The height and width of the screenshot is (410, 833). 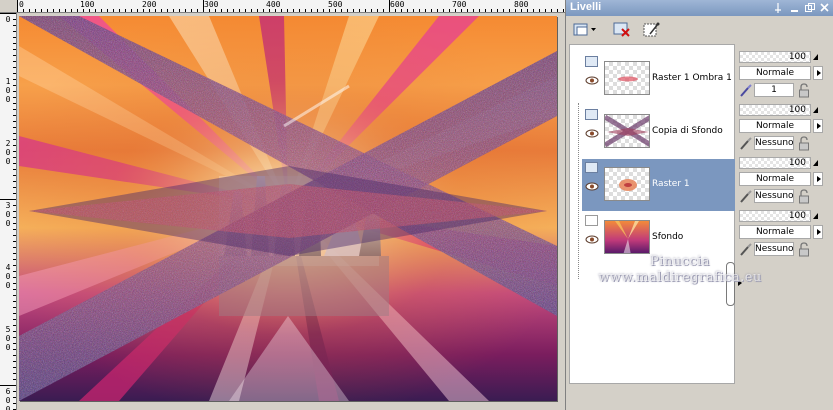 What do you see at coordinates (774, 90) in the screenshot?
I see `group-field: 1` at bounding box center [774, 90].